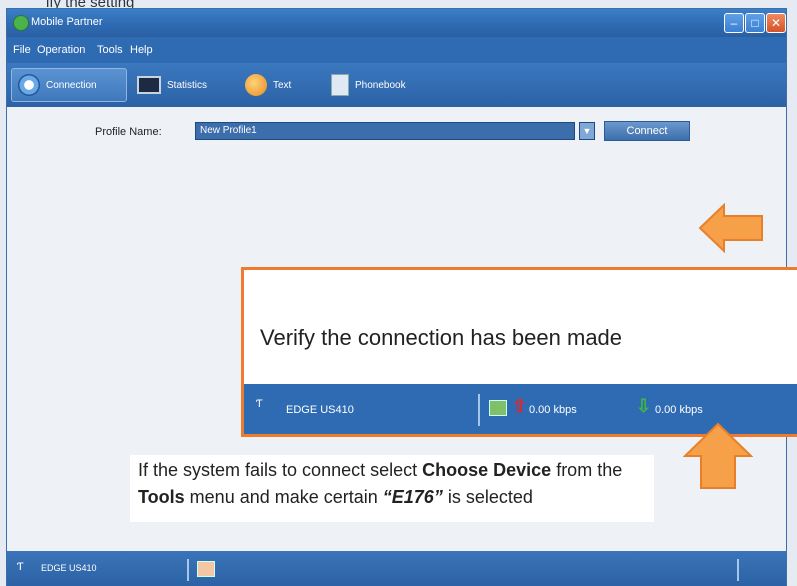 The image size is (797, 586). I want to click on up-arrow-pointer-icon, so click(718, 455).